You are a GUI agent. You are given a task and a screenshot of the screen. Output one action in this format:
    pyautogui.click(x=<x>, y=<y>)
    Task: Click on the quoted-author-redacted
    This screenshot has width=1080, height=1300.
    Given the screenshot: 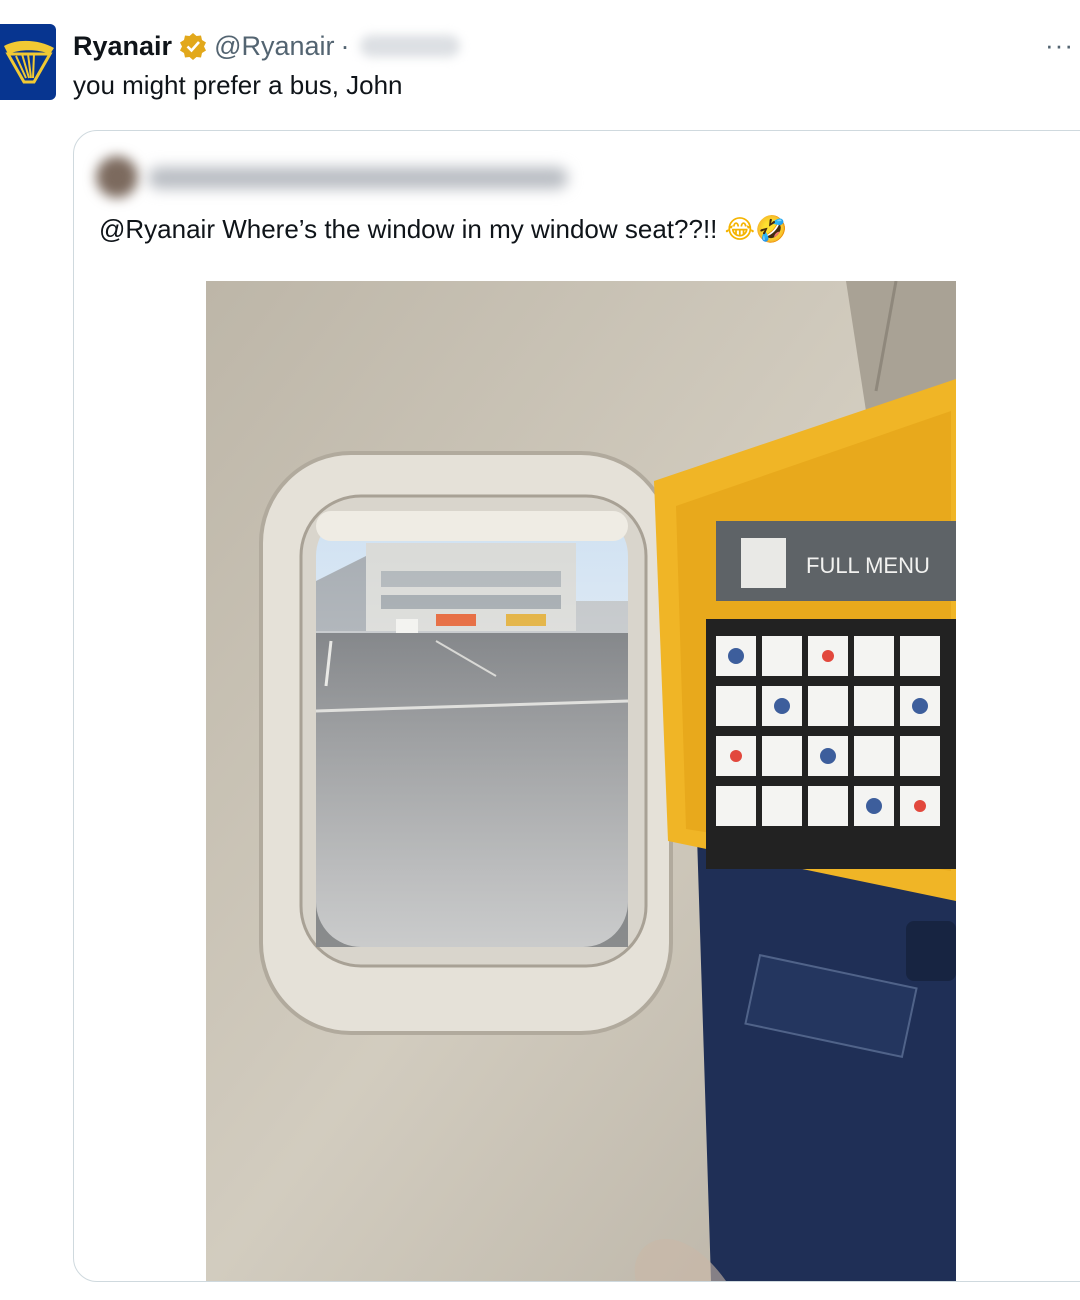 What is the action you would take?
    pyautogui.click(x=358, y=178)
    